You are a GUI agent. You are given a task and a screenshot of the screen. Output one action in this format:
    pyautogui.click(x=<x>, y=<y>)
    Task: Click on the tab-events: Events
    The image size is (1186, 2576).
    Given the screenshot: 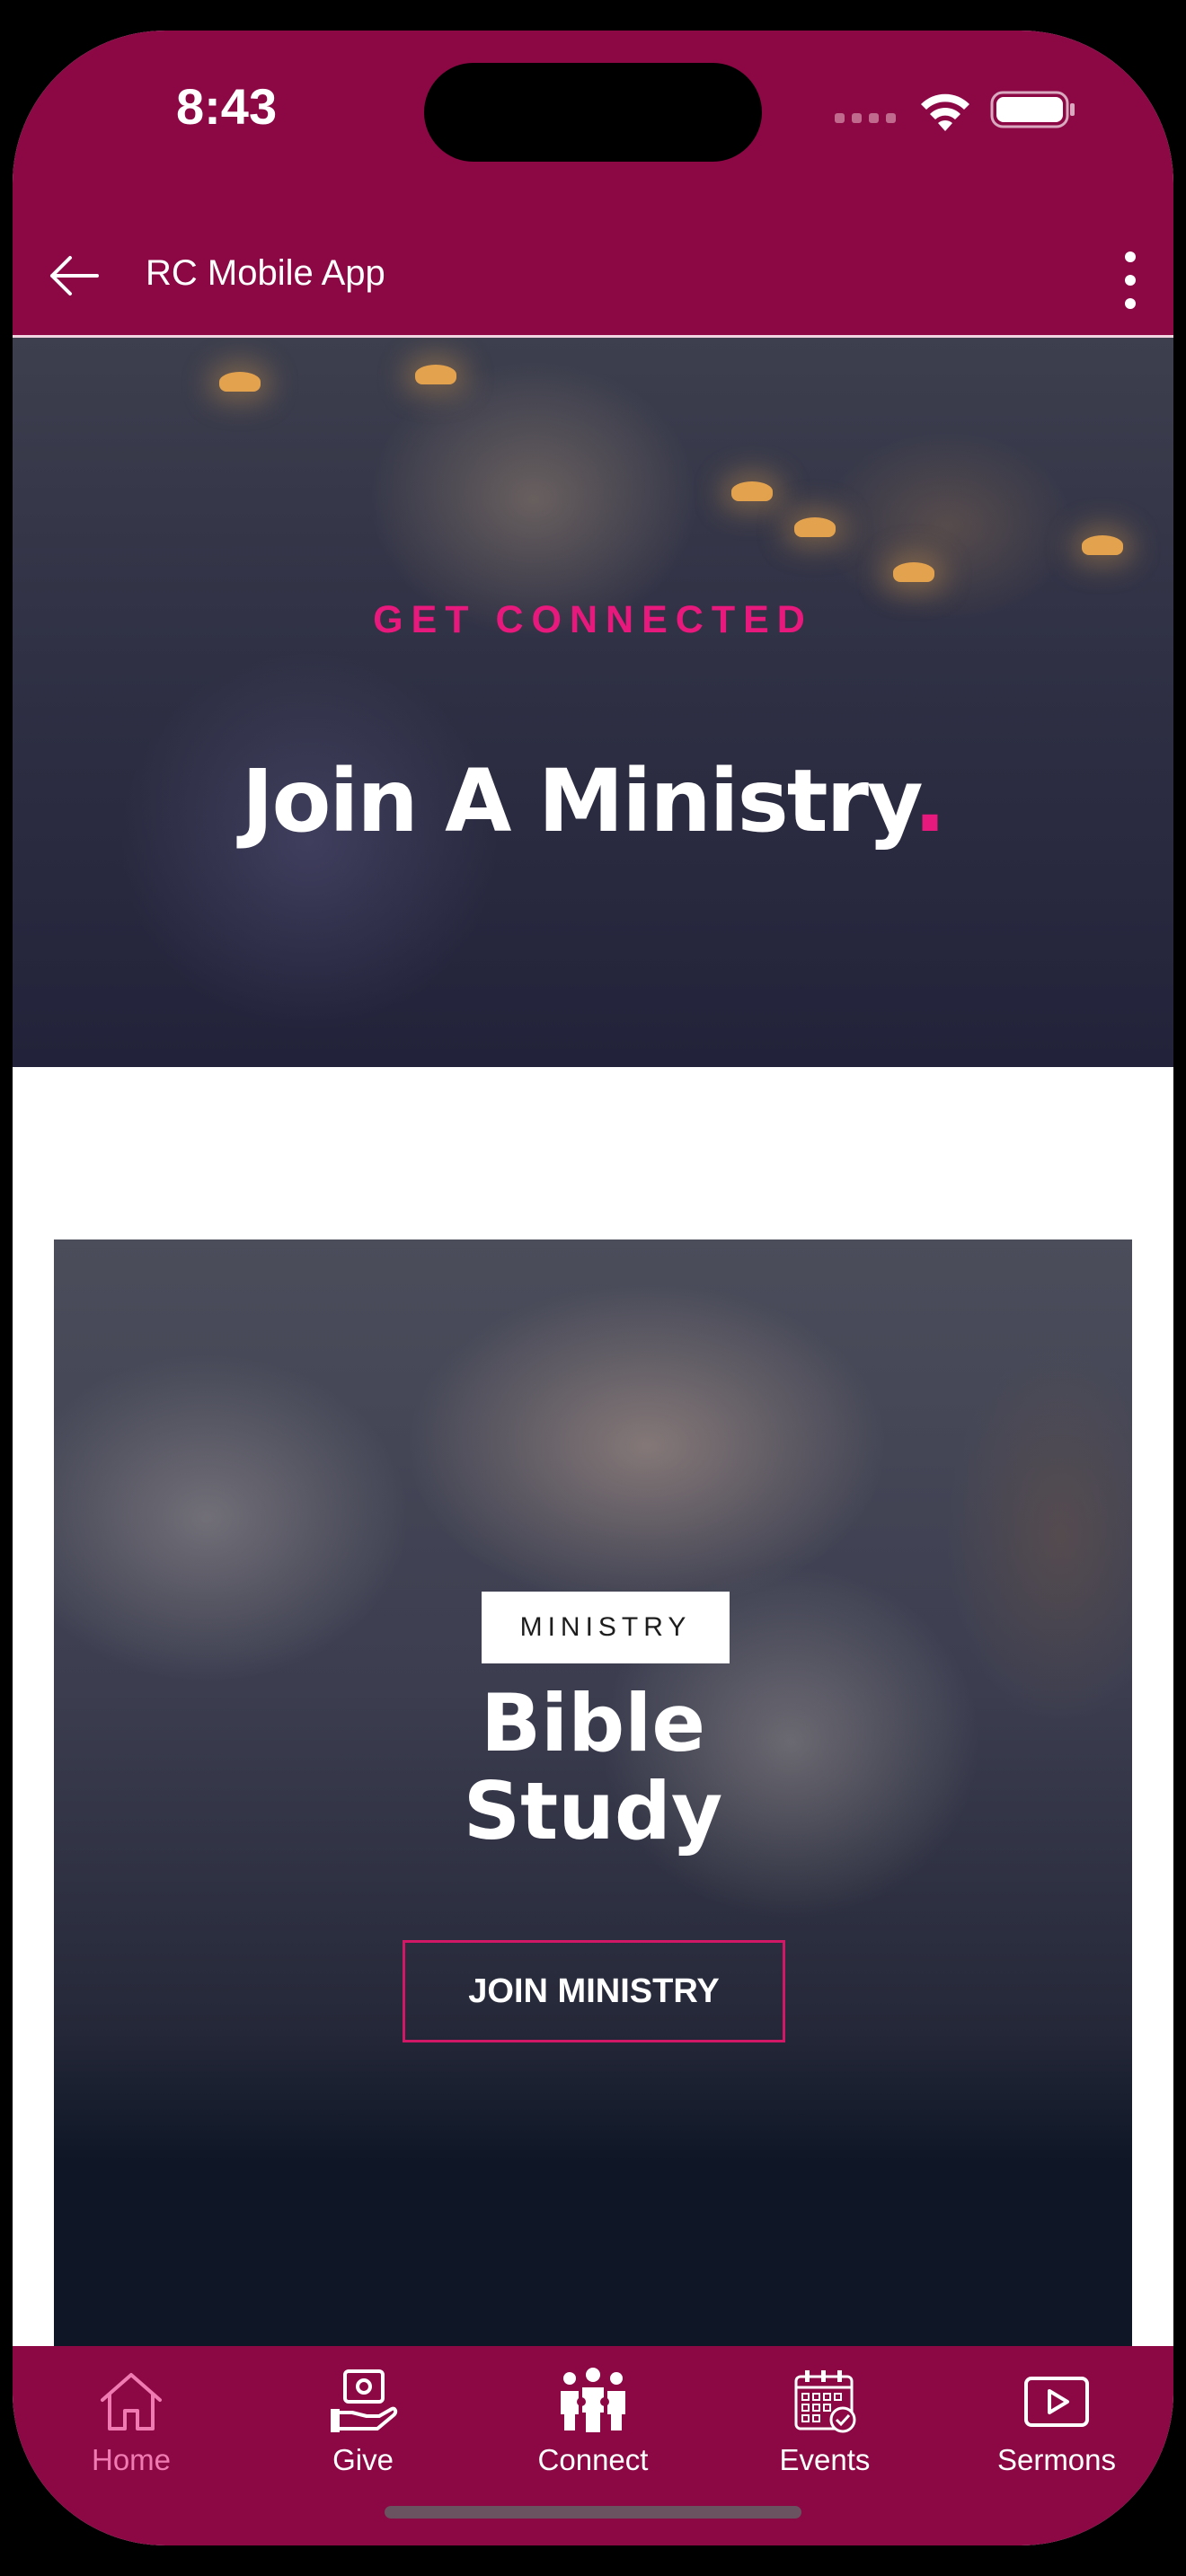 What is the action you would take?
    pyautogui.click(x=825, y=2433)
    